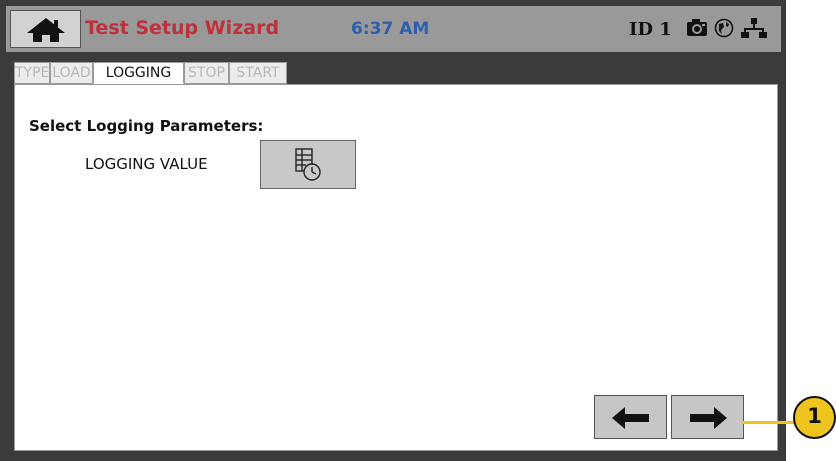 This screenshot has height=461, width=836. Describe the element at coordinates (71, 73) in the screenshot. I see `tab-load: LOAD` at that location.